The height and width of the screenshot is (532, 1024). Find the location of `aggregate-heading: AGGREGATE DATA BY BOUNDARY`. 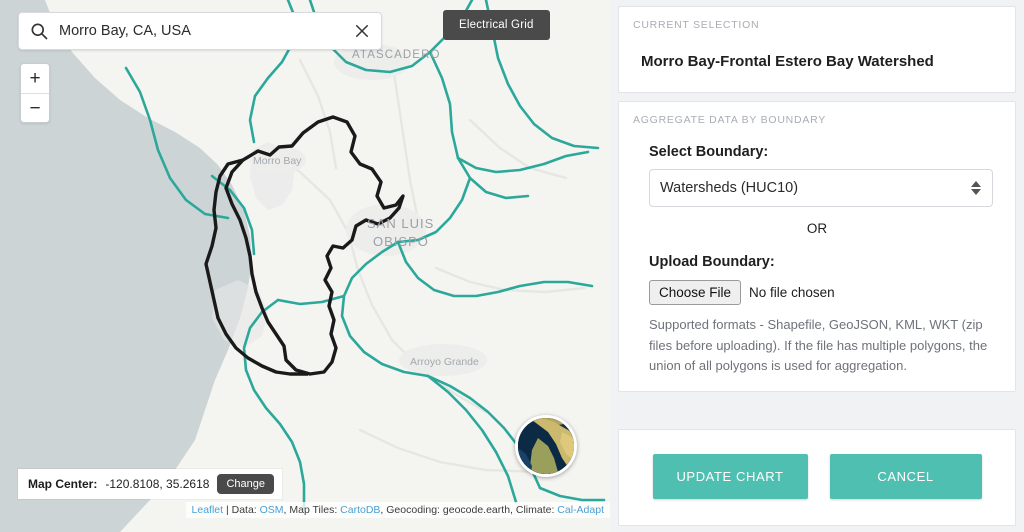

aggregate-heading: AGGREGATE DATA BY BOUNDARY is located at coordinates (729, 120).